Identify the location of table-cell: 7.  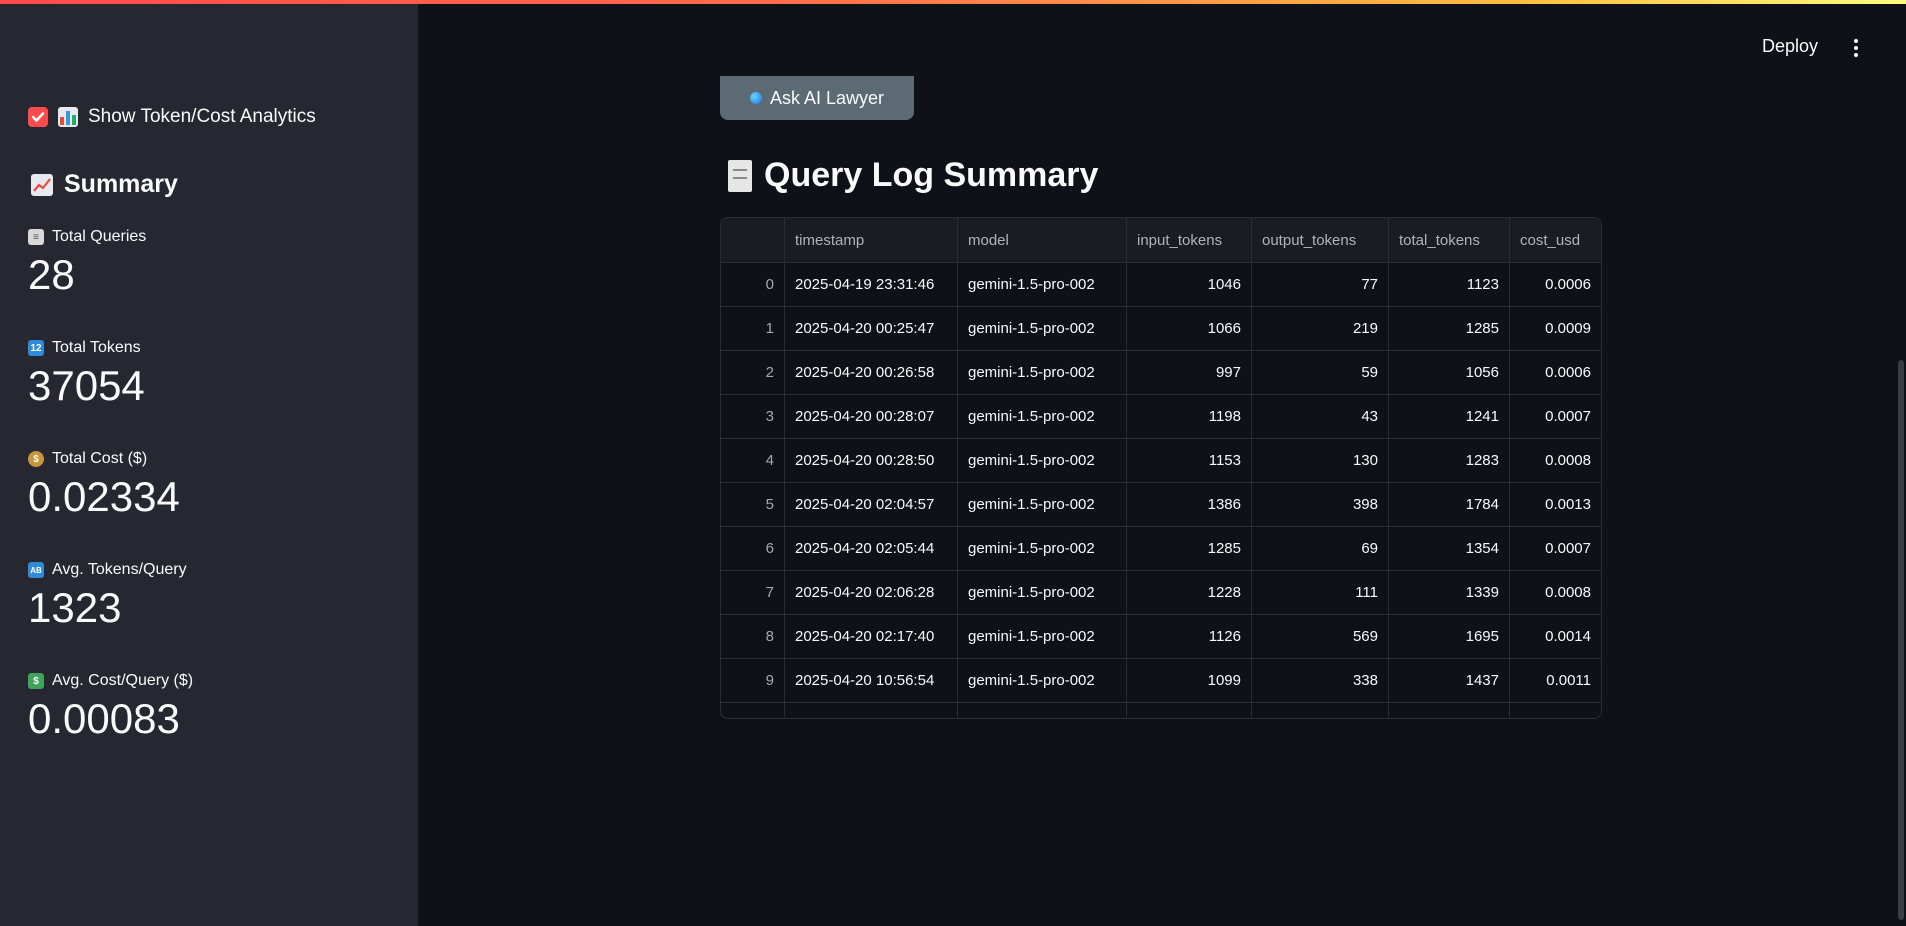
(753, 592).